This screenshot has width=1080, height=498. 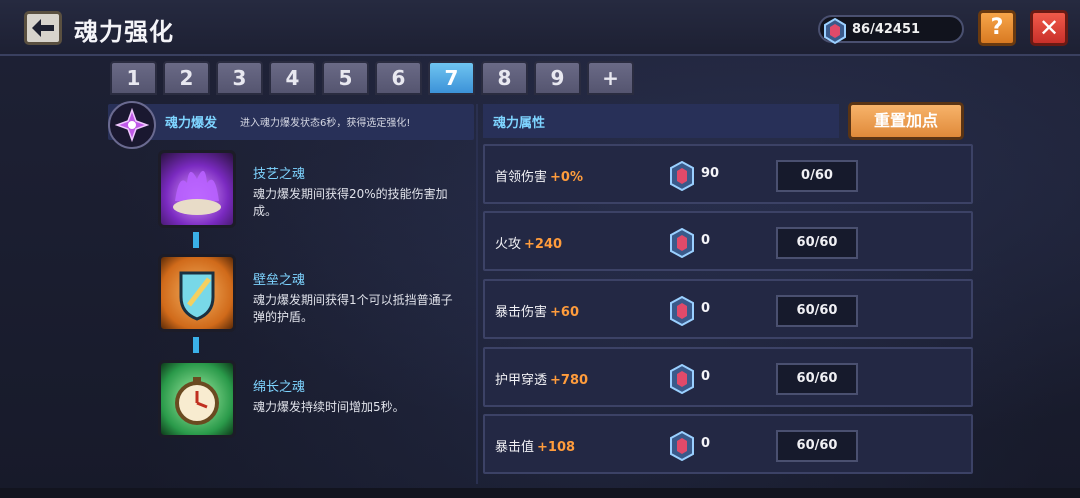 I want to click on panel-divider, so click(x=477, y=294).